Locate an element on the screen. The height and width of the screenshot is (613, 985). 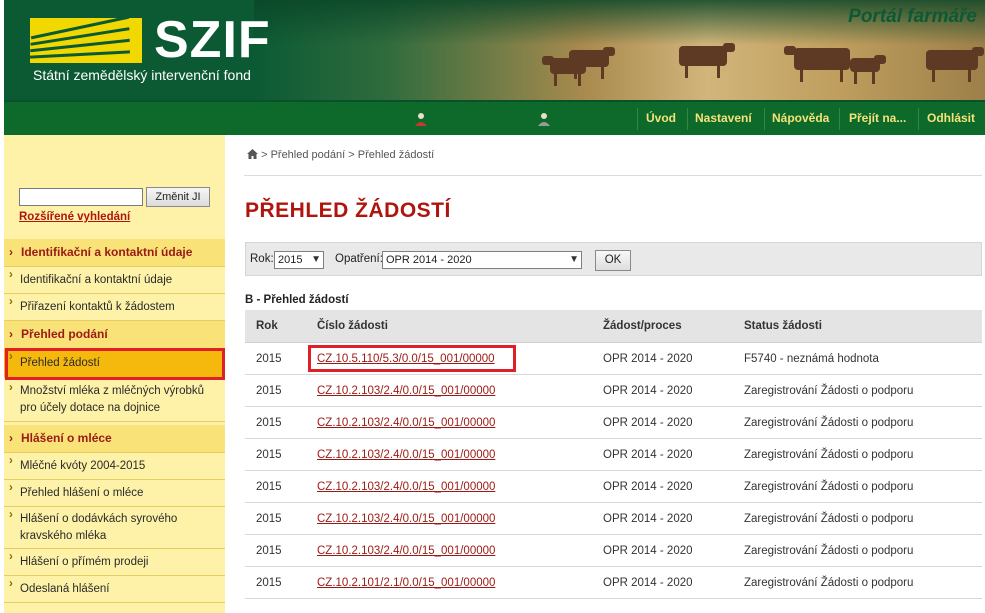
banner-photo: Portál farmáře is located at coordinates (619, 50).